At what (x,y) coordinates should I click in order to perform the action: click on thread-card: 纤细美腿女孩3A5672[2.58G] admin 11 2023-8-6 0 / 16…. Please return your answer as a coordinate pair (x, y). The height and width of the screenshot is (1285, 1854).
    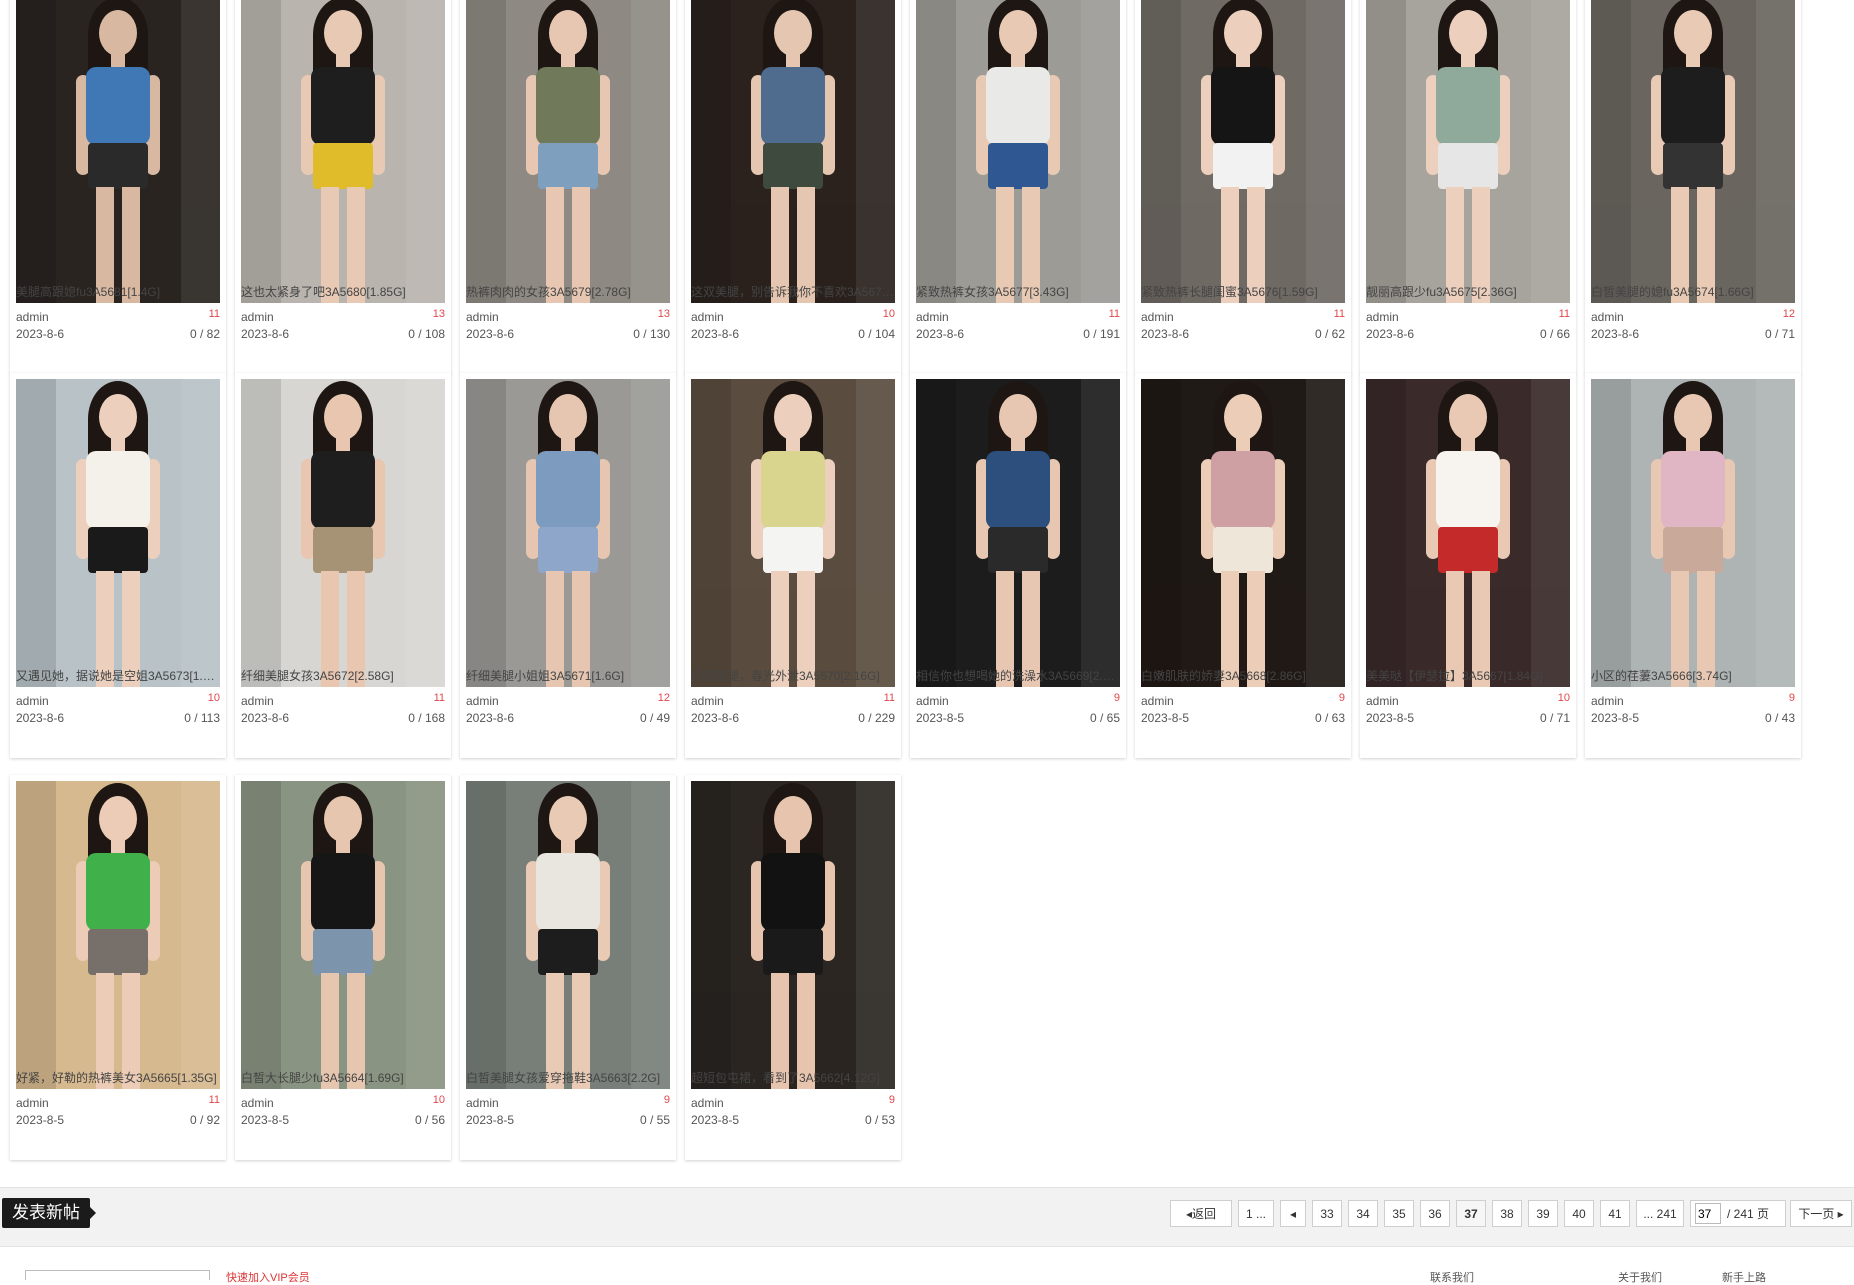
    Looking at the image, I should click on (343, 565).